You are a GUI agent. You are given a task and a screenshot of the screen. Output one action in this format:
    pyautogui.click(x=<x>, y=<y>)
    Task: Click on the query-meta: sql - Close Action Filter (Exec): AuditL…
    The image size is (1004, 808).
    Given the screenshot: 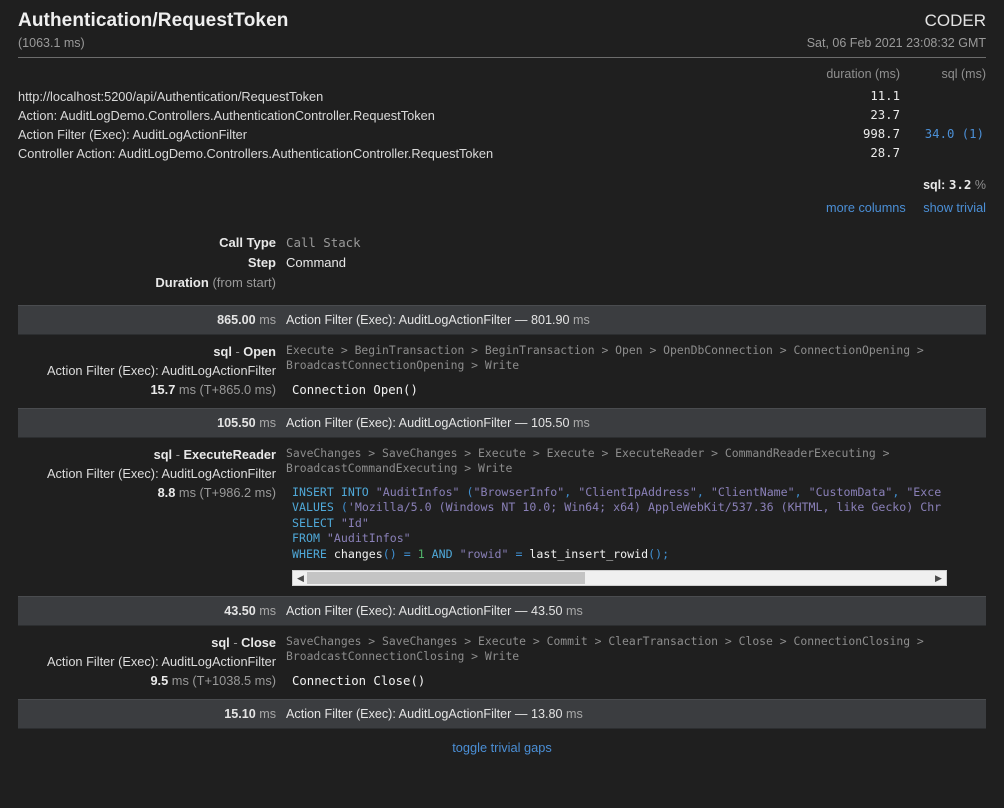 What is the action you would take?
    pyautogui.click(x=152, y=661)
    